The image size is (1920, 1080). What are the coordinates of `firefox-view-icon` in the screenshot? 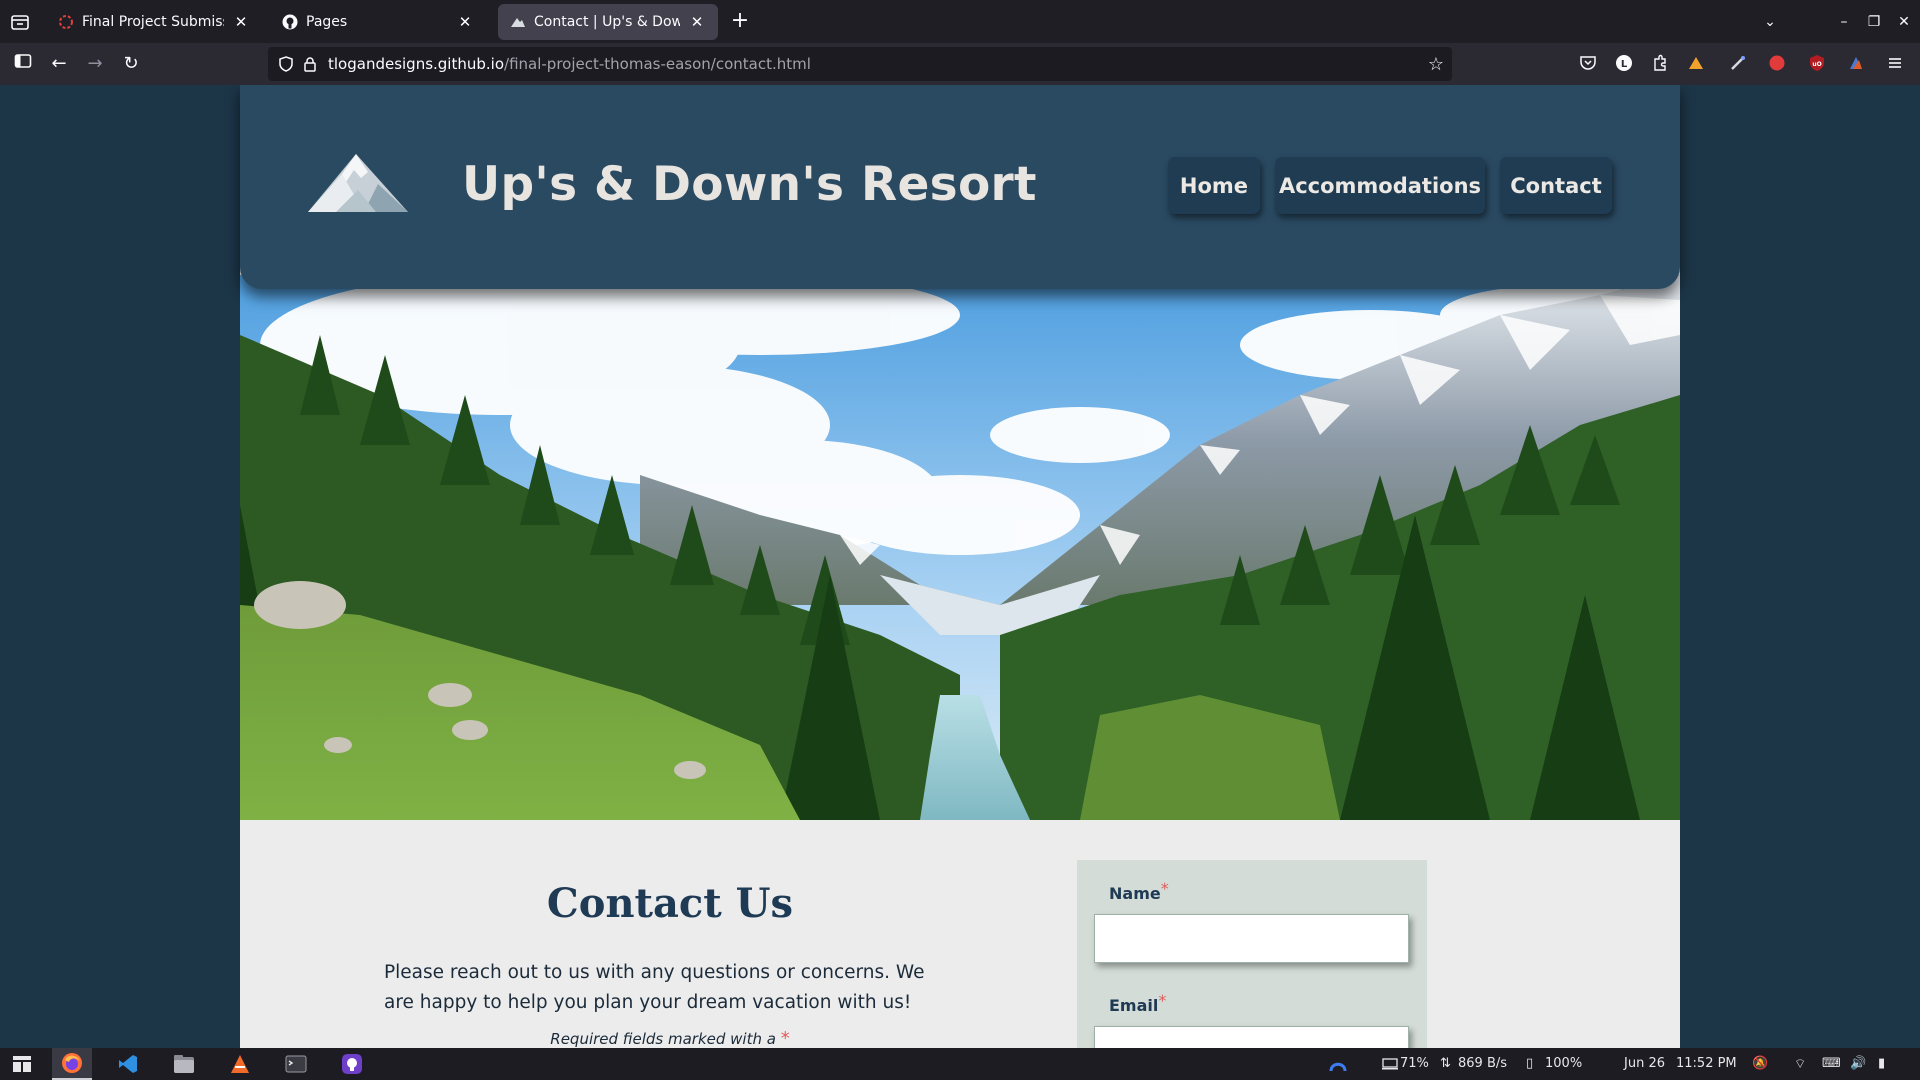 It's located at (20, 22).